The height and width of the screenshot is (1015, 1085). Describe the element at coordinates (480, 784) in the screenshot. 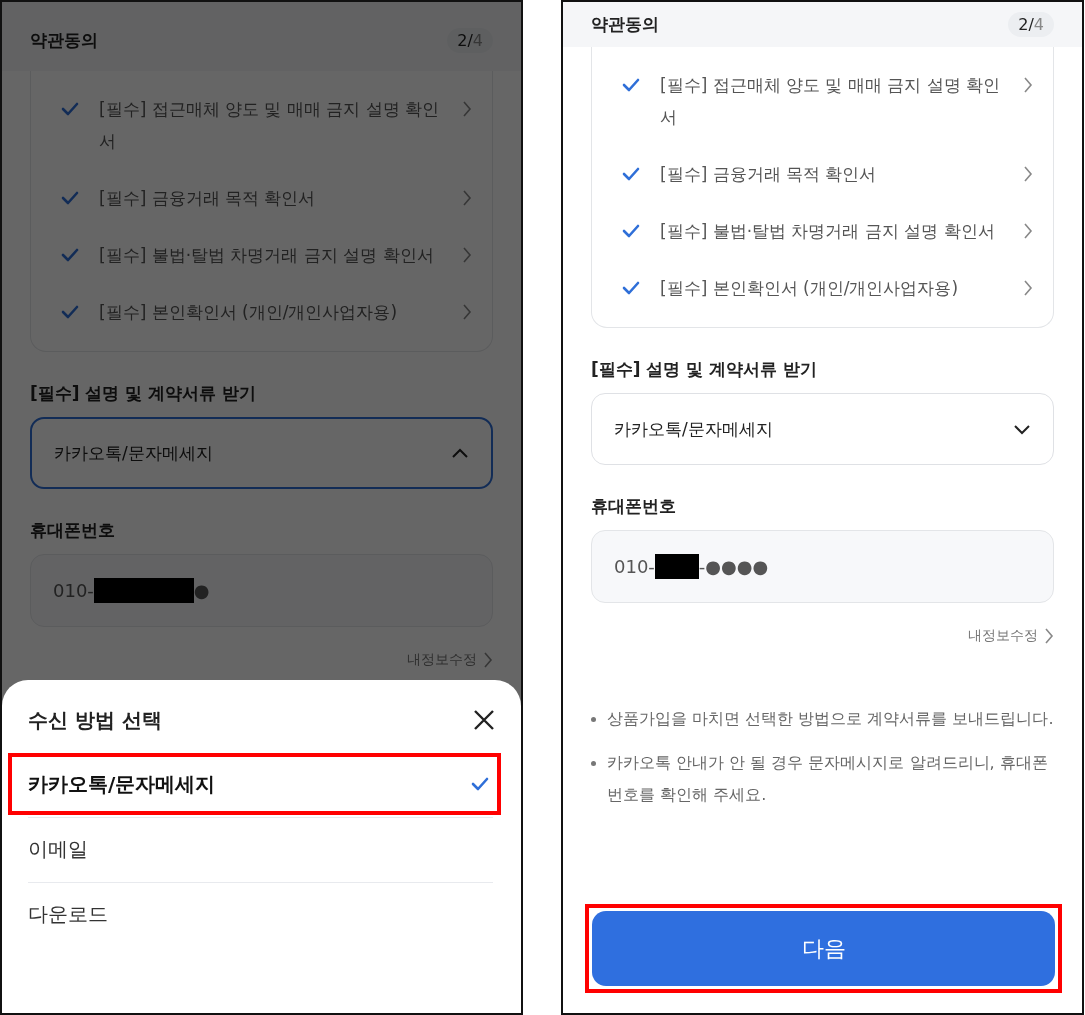

I see `check-icon` at that location.